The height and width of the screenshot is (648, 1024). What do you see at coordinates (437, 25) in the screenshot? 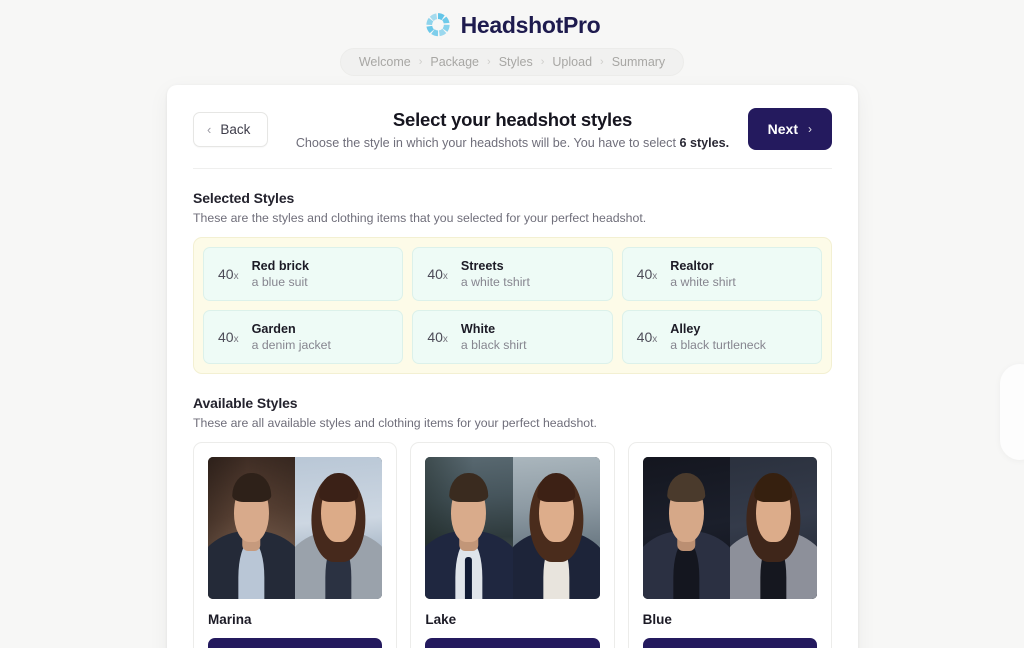
I see `headshotpro-petal-logo-icon` at bounding box center [437, 25].